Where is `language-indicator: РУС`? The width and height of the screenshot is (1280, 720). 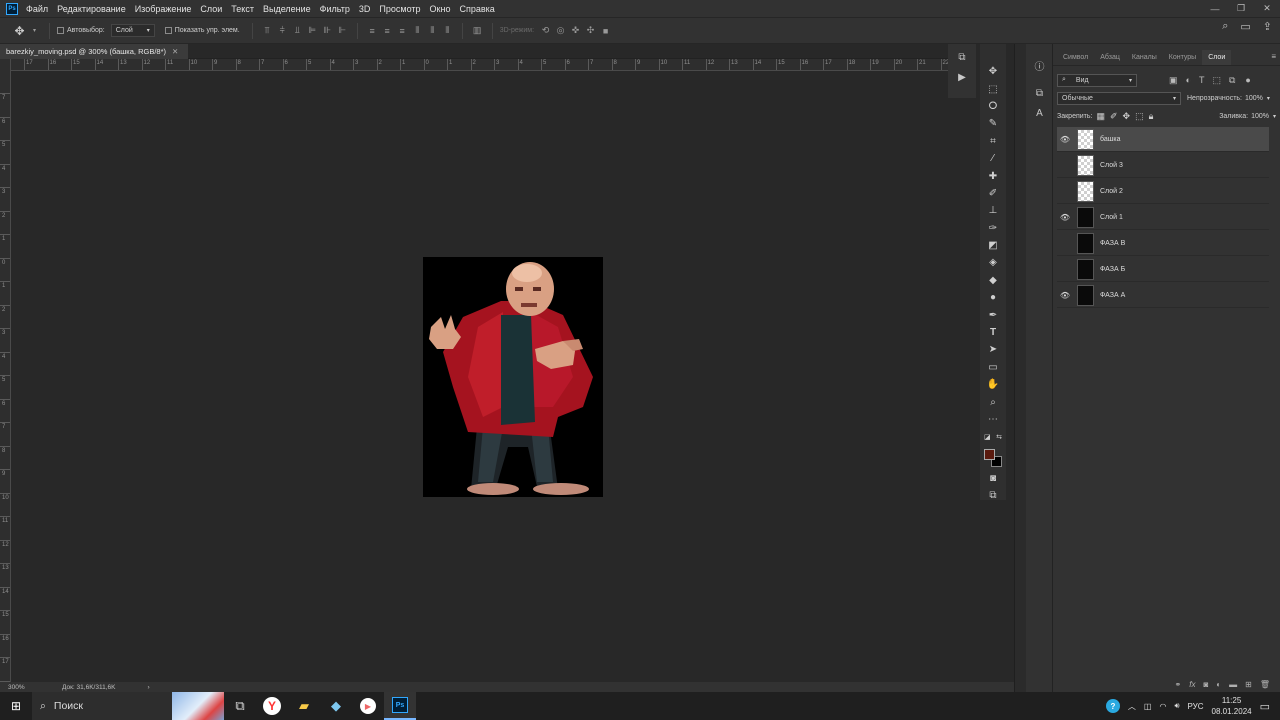
language-indicator: РУС is located at coordinates (1196, 706).